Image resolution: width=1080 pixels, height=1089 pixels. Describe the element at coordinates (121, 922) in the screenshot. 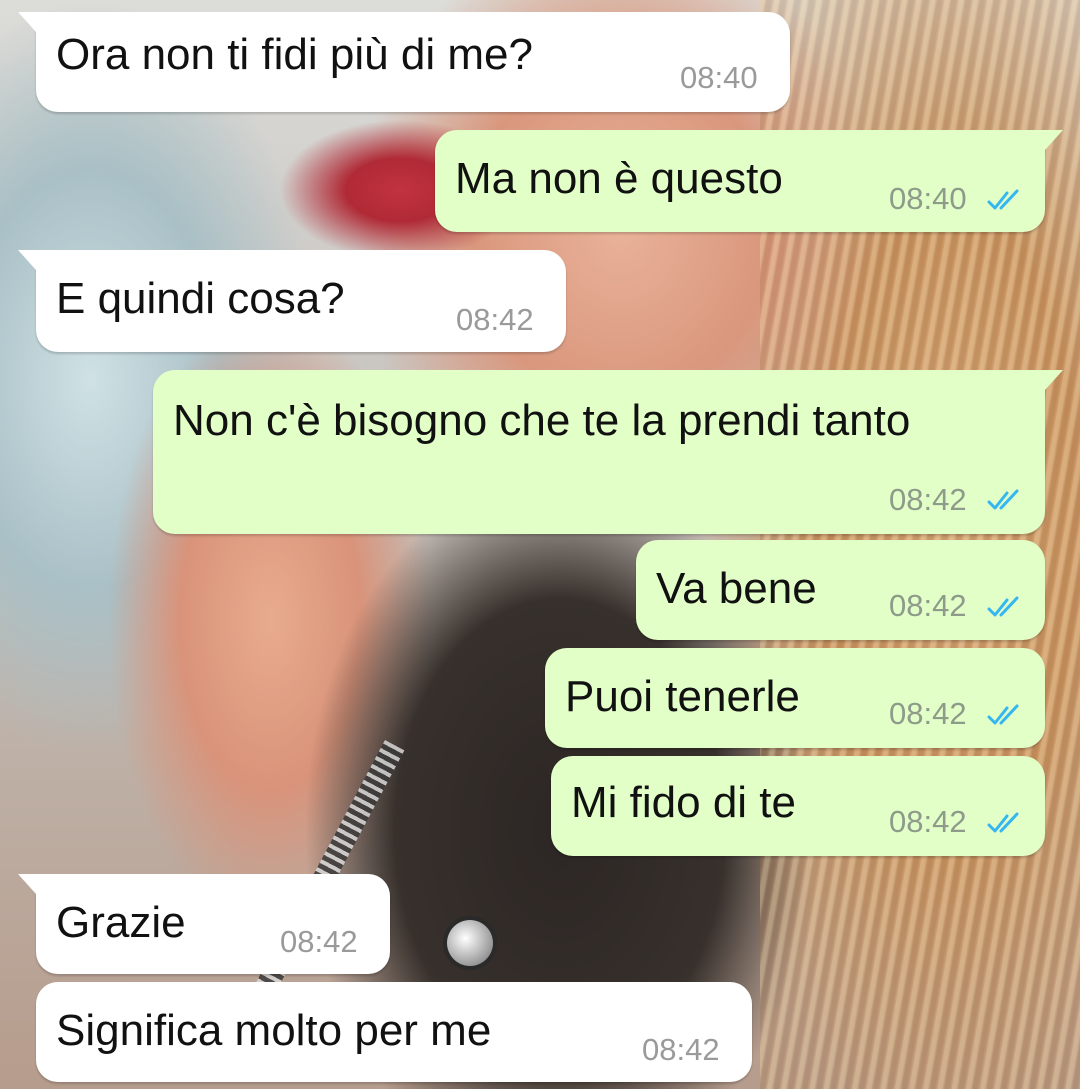

I see `message-text: Grazie` at that location.